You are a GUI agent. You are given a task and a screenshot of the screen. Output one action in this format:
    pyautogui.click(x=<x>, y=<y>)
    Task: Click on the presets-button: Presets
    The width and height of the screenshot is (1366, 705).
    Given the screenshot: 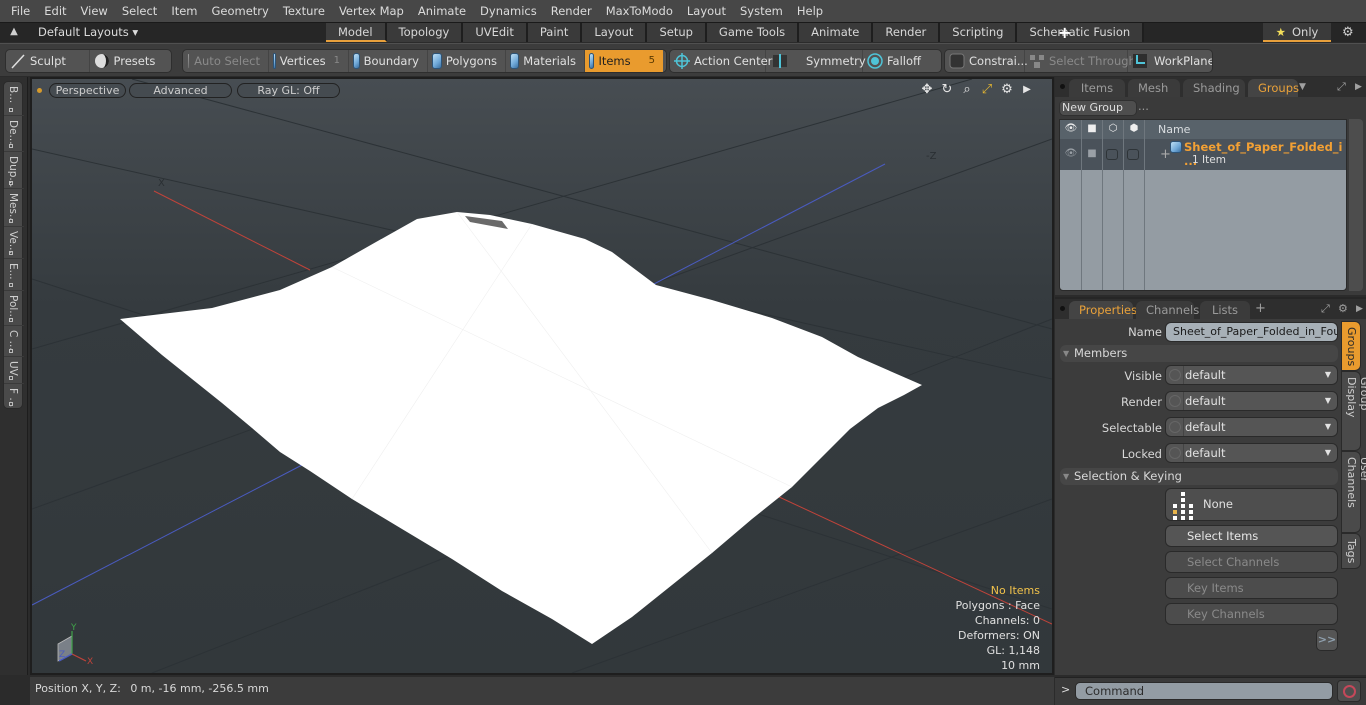 What is the action you would take?
    pyautogui.click(x=131, y=61)
    